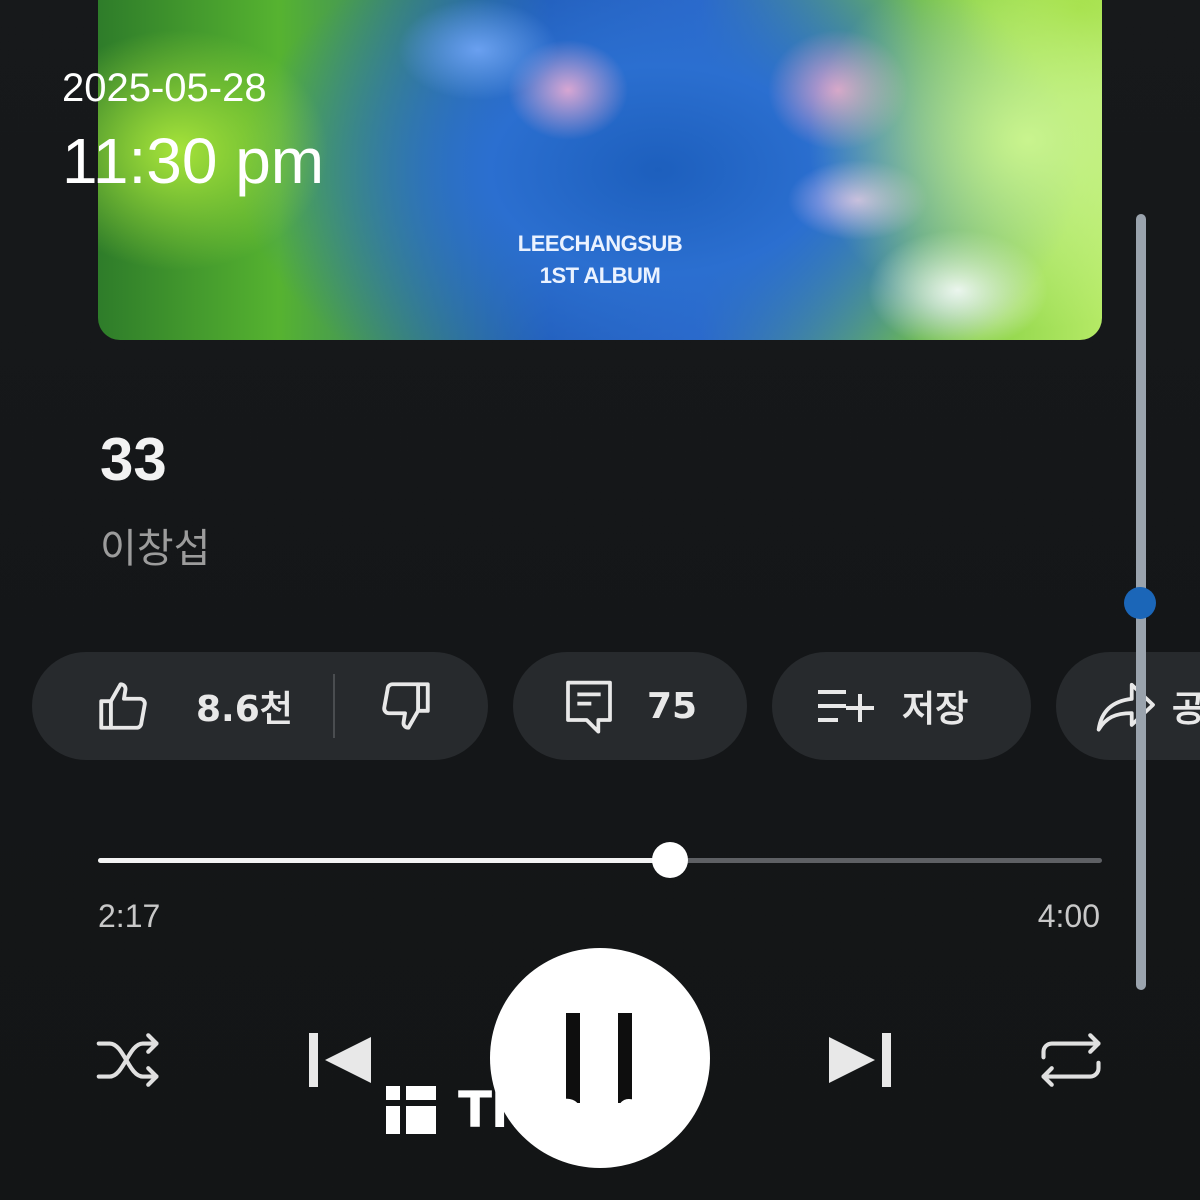  I want to click on skip-next-icon, so click(860, 1060).